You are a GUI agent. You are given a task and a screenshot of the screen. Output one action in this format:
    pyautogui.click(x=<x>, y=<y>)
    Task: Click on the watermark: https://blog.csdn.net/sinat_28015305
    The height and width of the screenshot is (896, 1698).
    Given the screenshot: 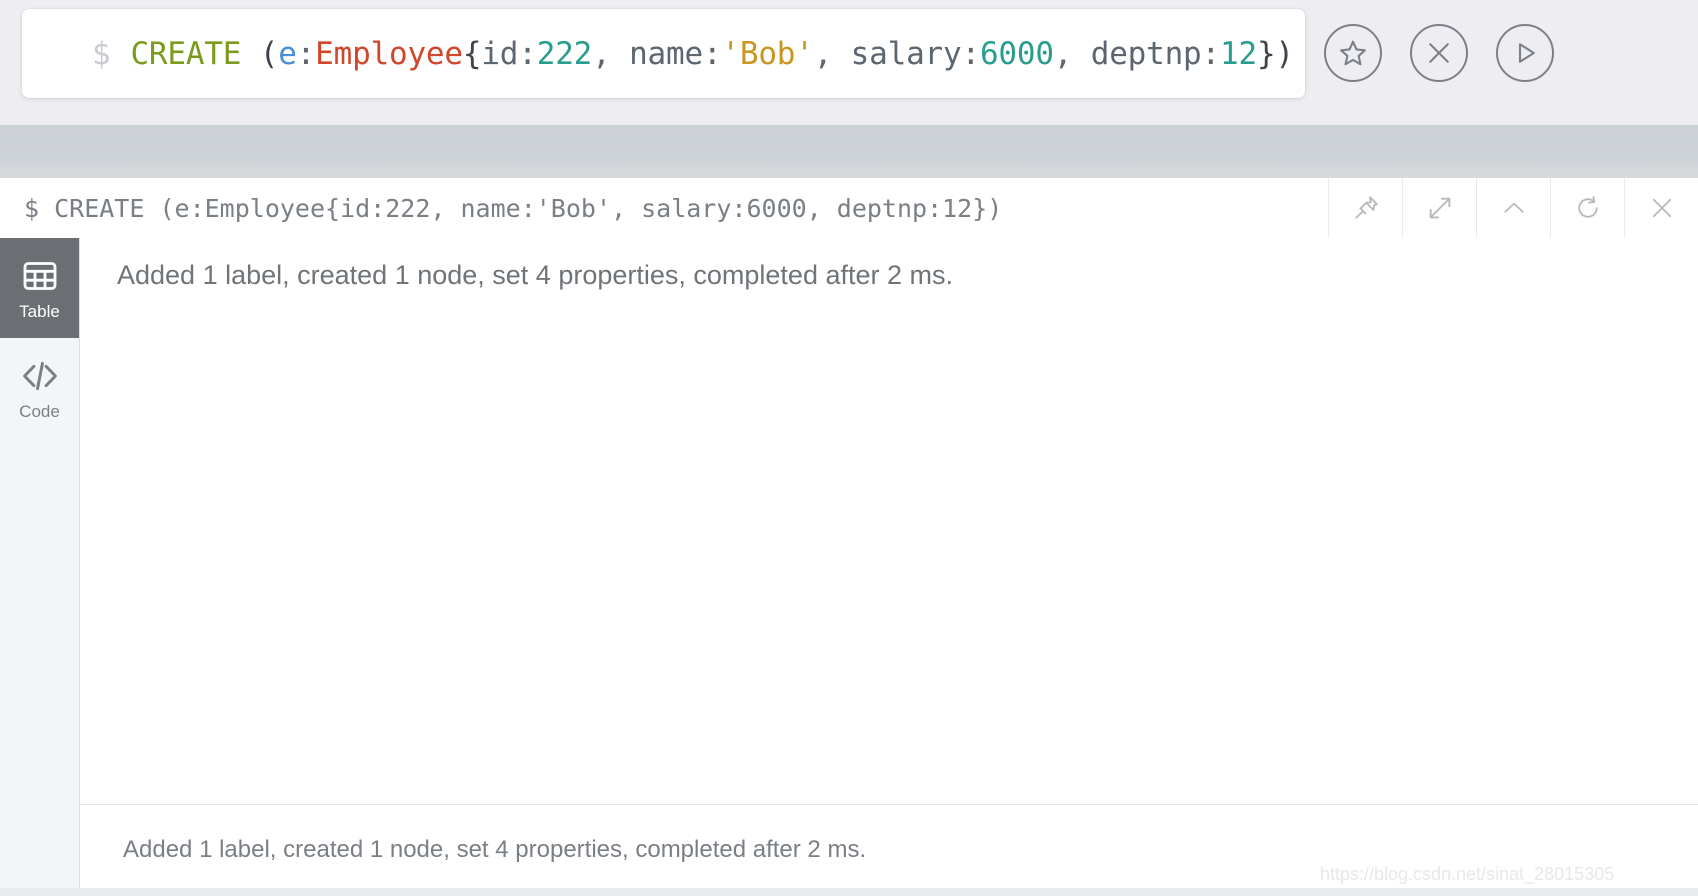 What is the action you would take?
    pyautogui.click(x=1467, y=874)
    